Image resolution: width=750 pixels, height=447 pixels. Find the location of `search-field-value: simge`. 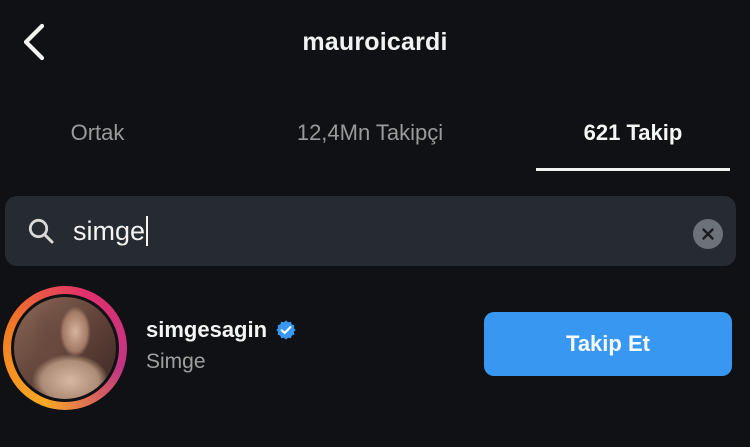

search-field-value: simge is located at coordinates (111, 231).